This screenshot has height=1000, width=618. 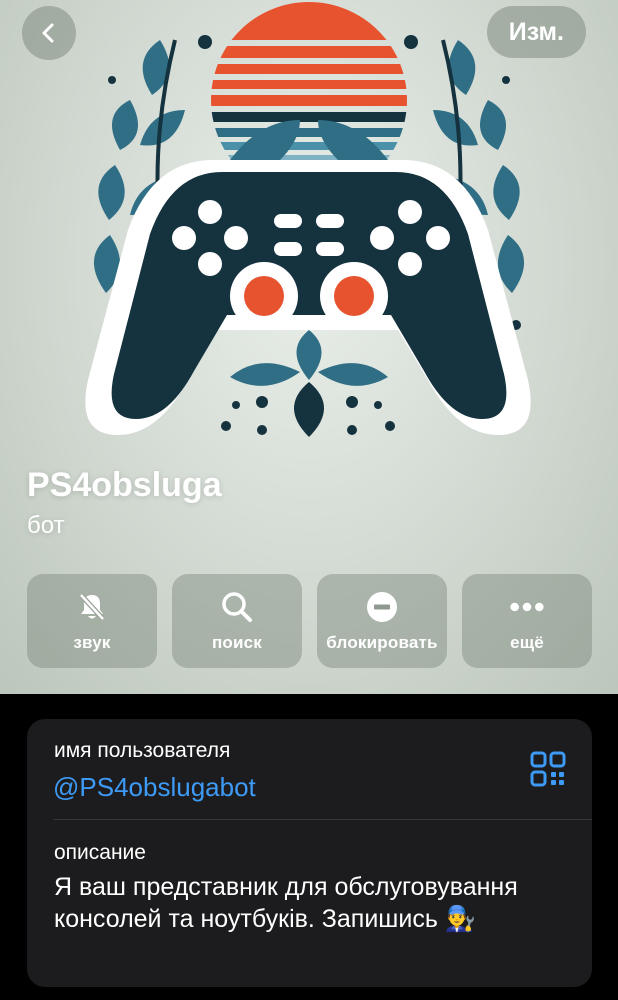 I want to click on more-label: ещё, so click(x=527, y=642).